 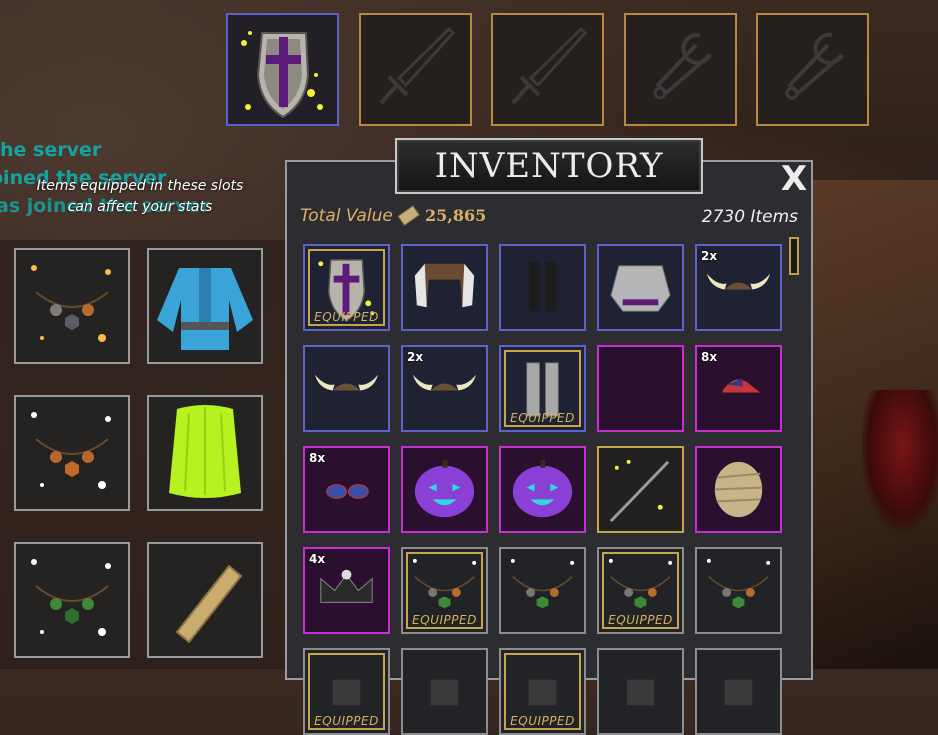 I want to click on tunic-icon, so click(x=205, y=309).